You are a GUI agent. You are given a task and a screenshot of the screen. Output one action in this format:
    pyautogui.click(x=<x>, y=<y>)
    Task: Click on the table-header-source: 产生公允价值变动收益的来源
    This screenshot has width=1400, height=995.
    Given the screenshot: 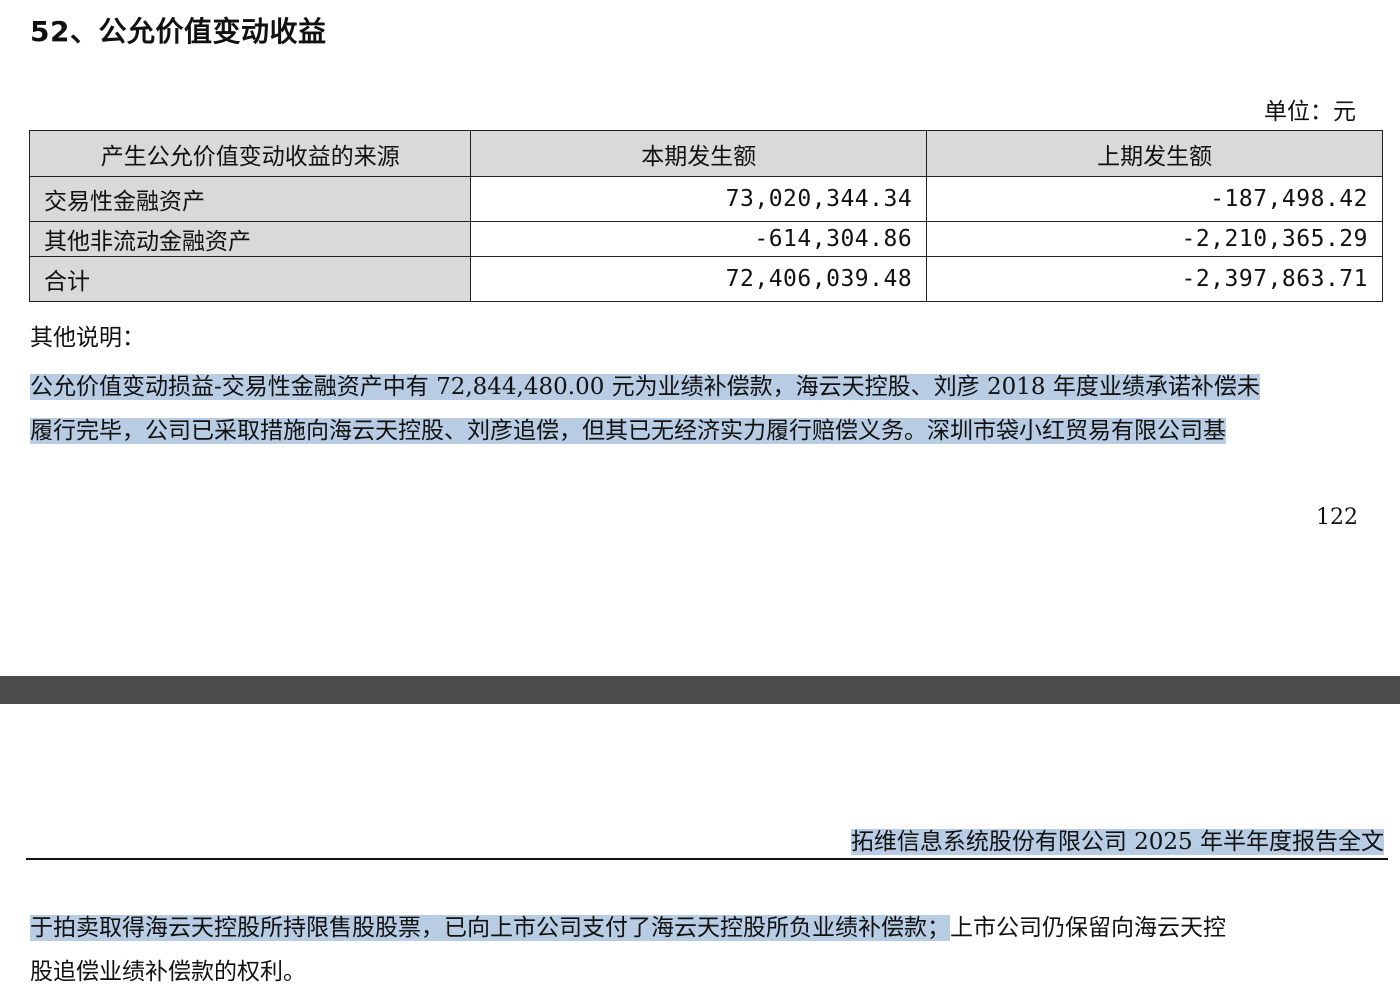 What is the action you would take?
    pyautogui.click(x=250, y=153)
    